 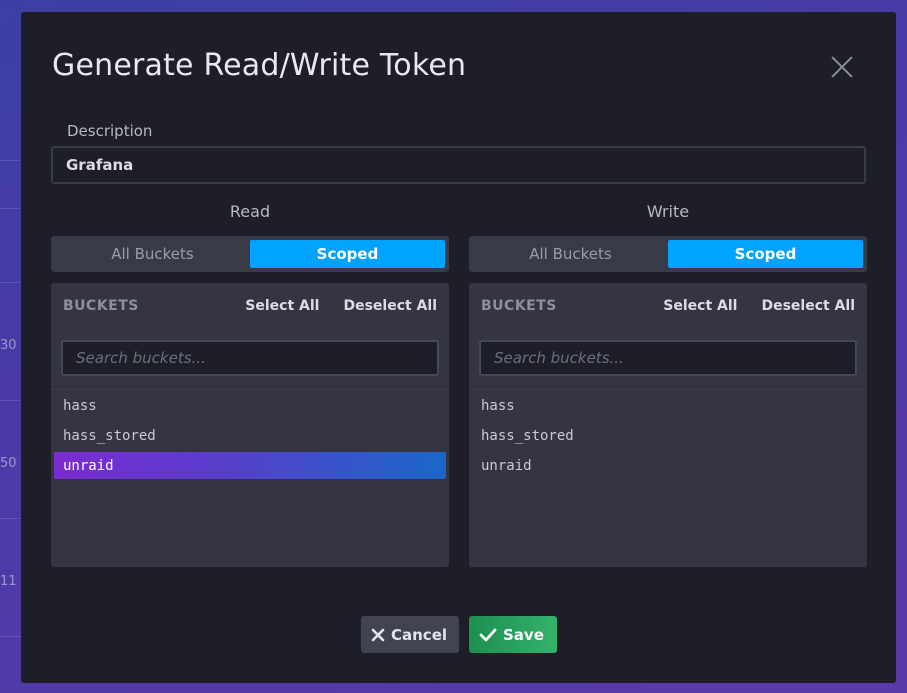 I want to click on read-select-all-button: Select All, so click(x=282, y=306).